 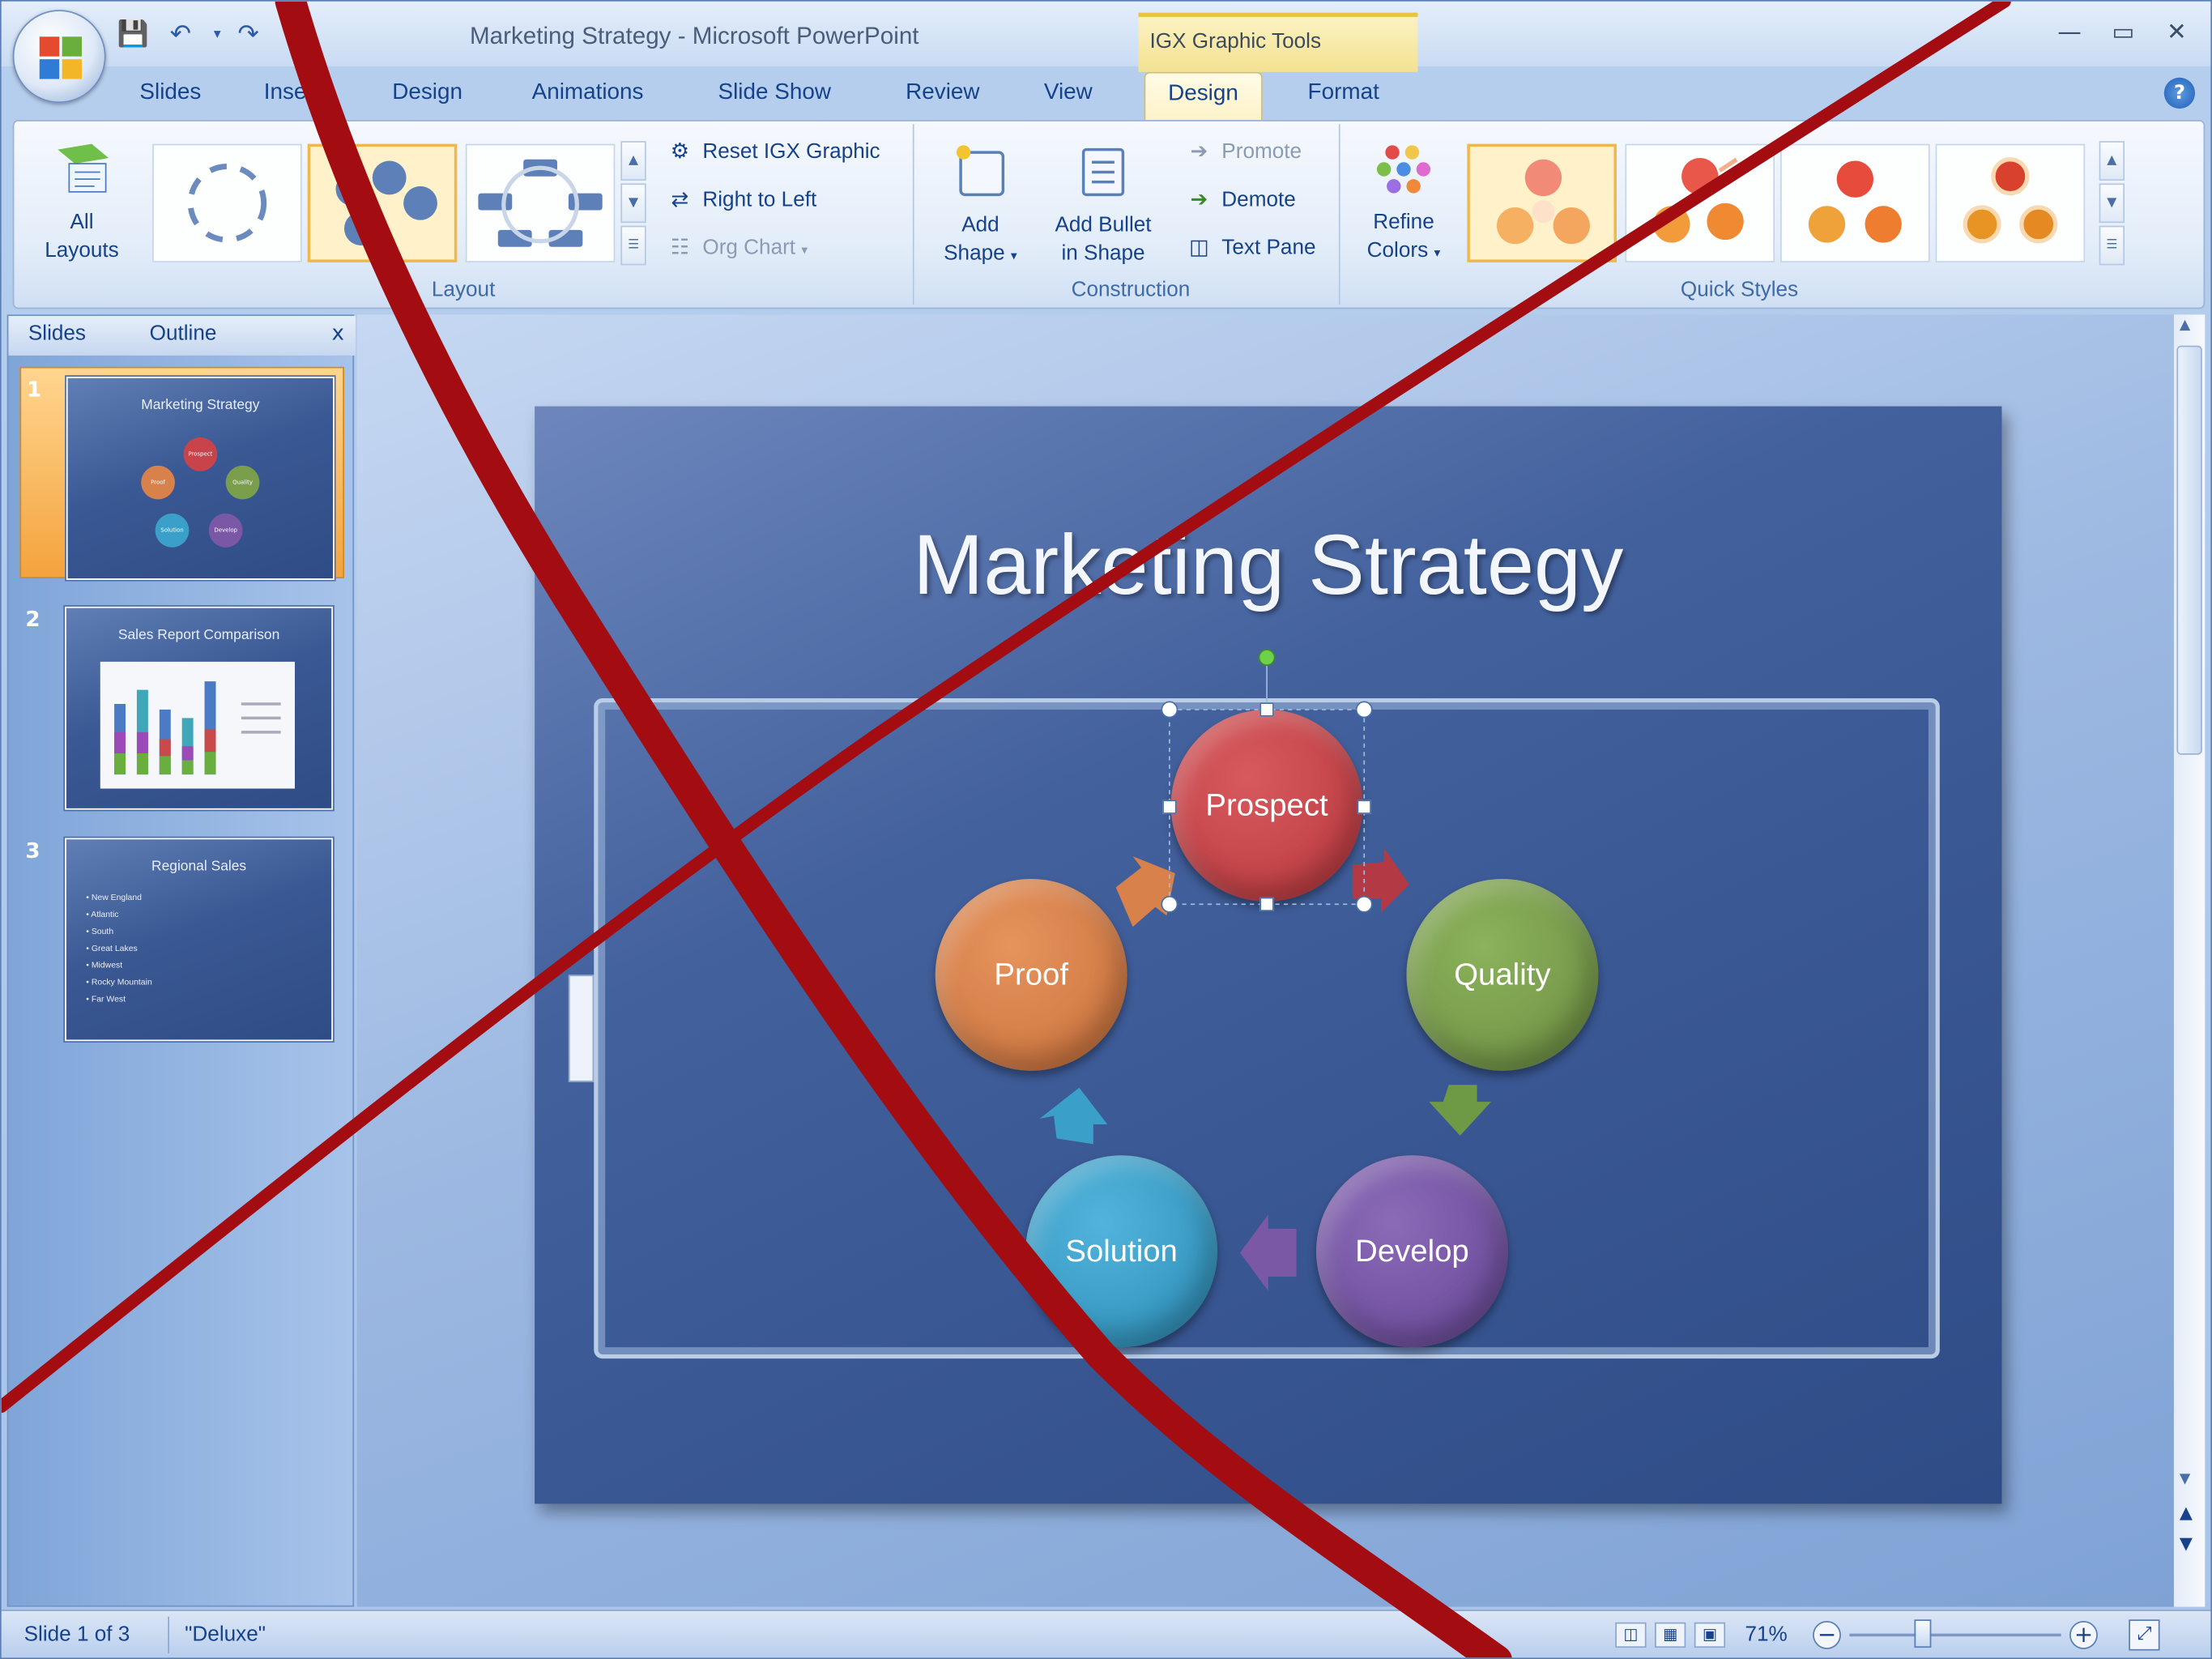 What do you see at coordinates (1766, 1635) in the screenshot?
I see `zoom-level: 71%` at bounding box center [1766, 1635].